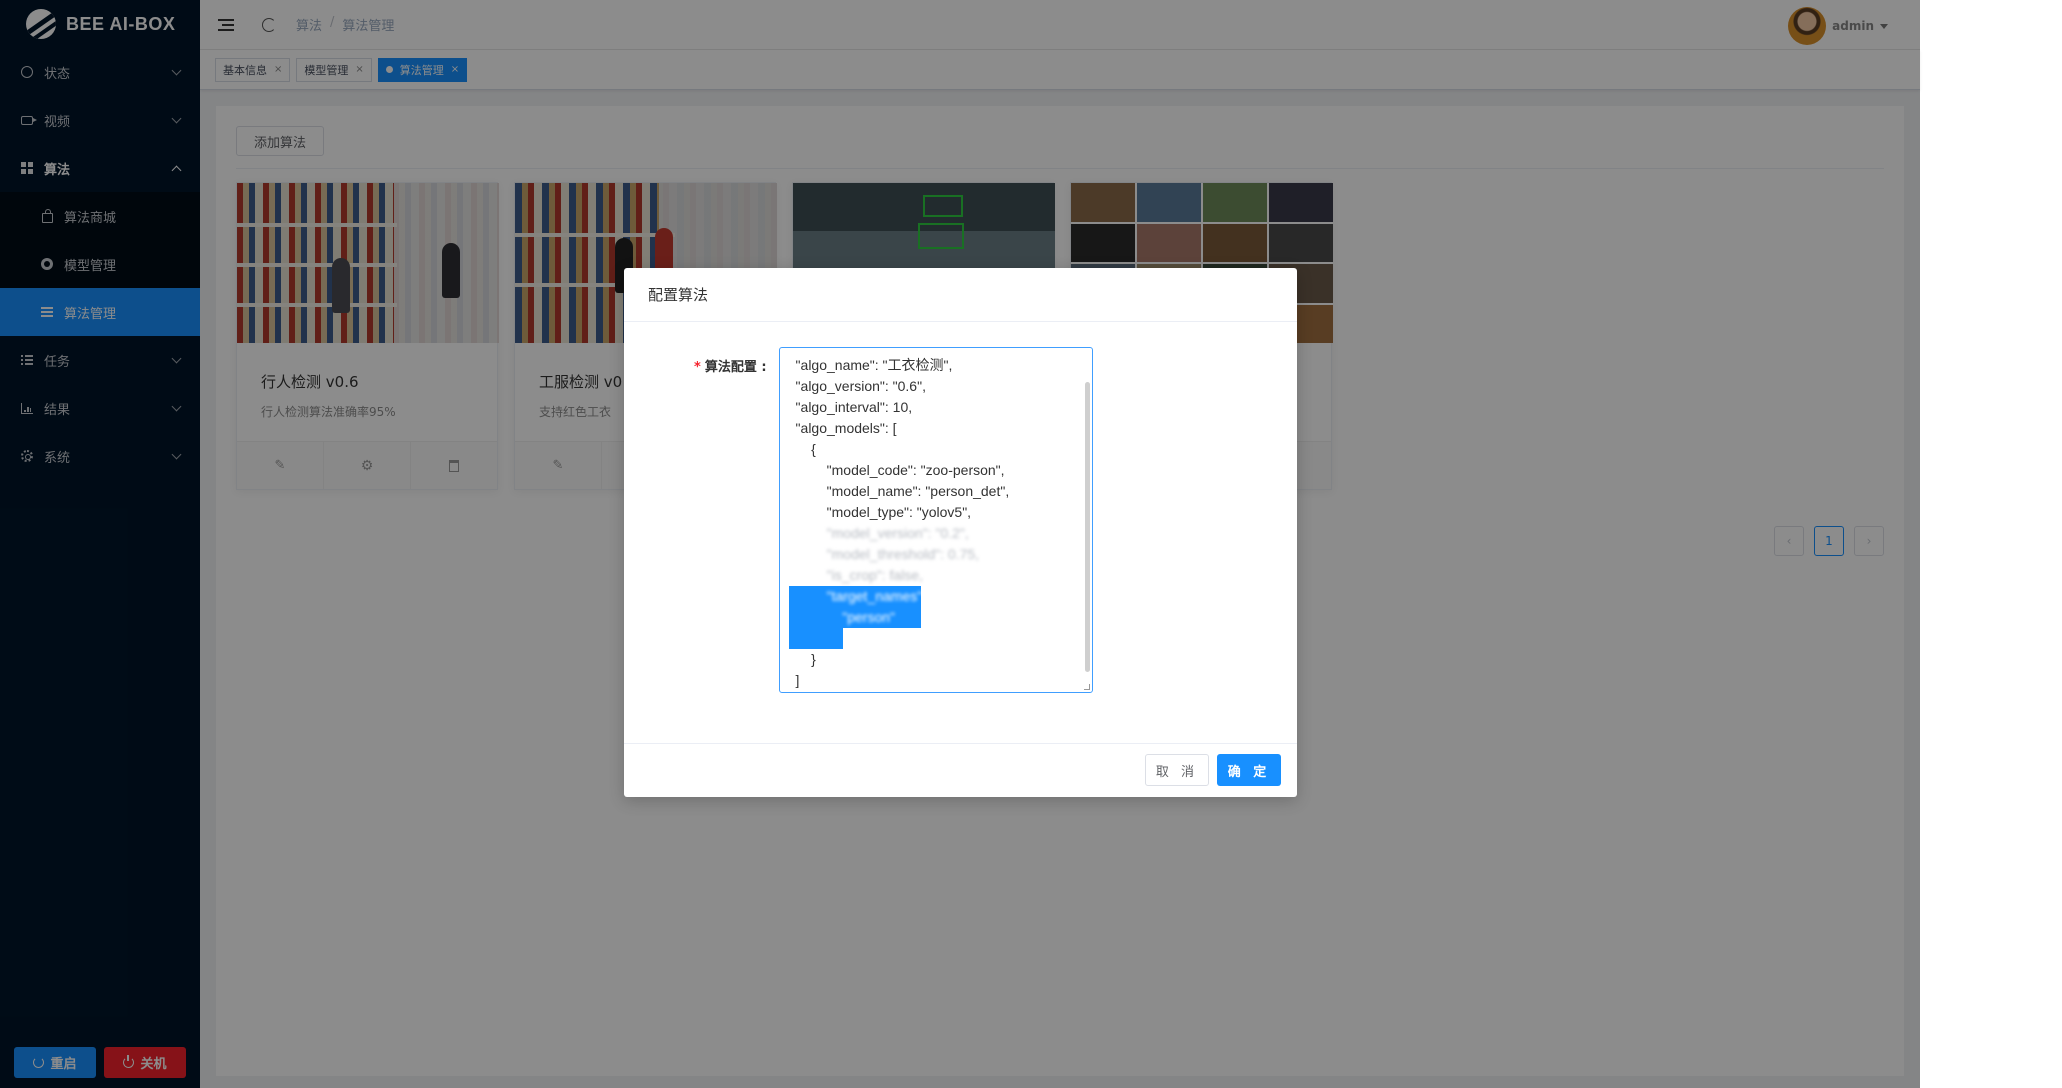 This screenshot has height=1088, width=2062. Describe the element at coordinates (960, 770) in the screenshot. I see `dialog-footer: 取 消 确 定` at that location.